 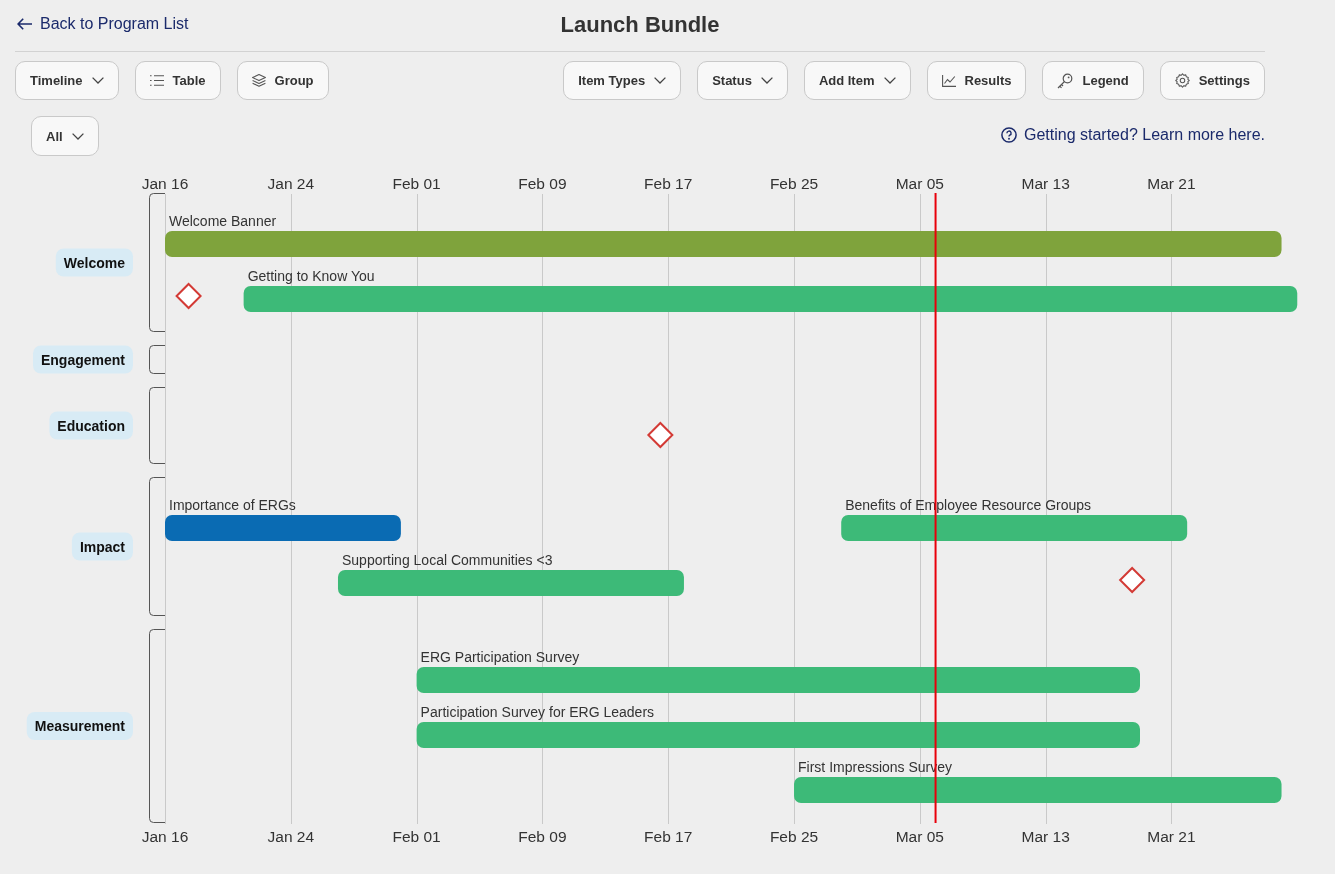 What do you see at coordinates (258, 80) in the screenshot?
I see `layers-icon` at bounding box center [258, 80].